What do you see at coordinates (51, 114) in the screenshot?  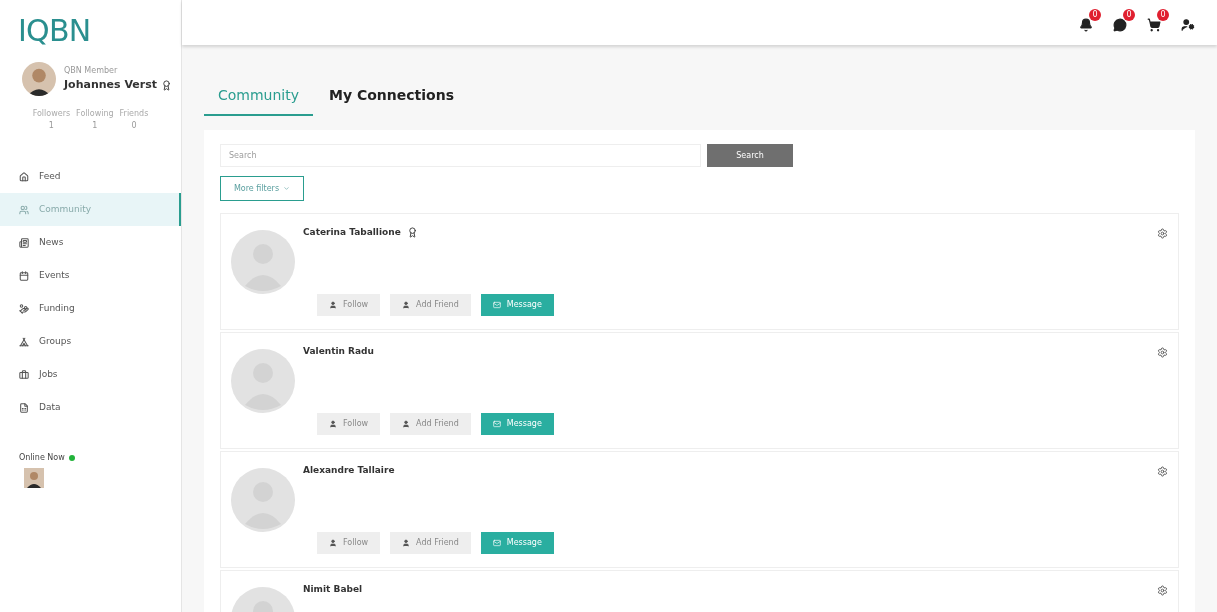 I see `stat-label: Followers` at bounding box center [51, 114].